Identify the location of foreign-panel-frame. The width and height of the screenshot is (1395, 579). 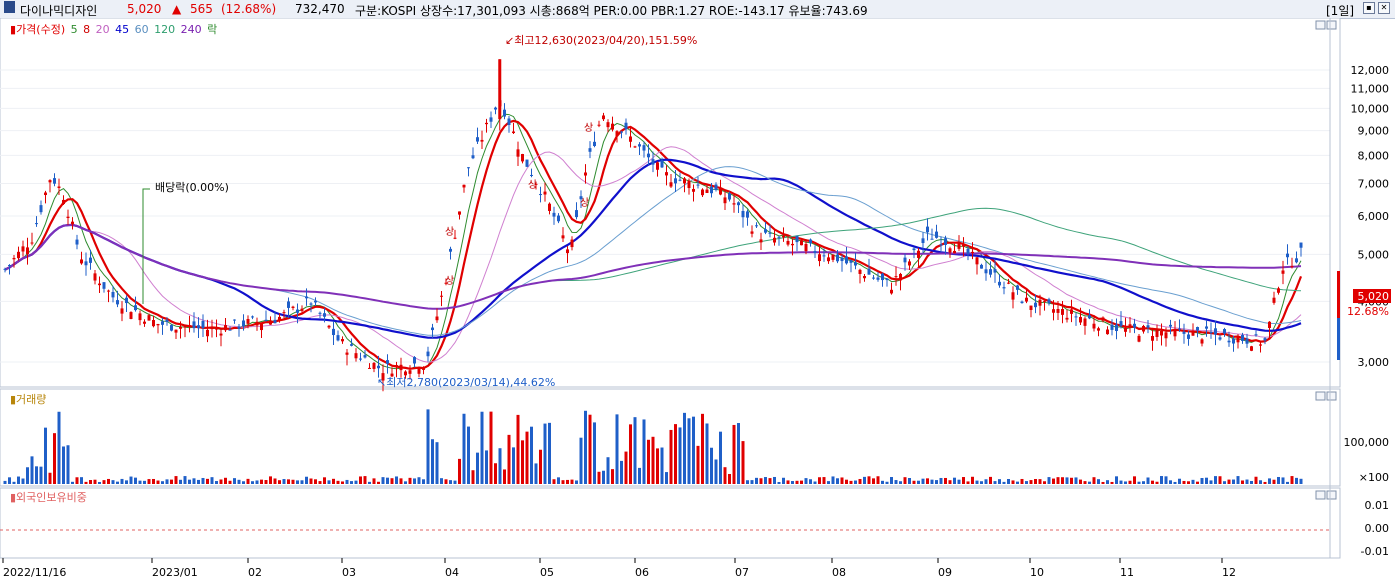
(670, 523).